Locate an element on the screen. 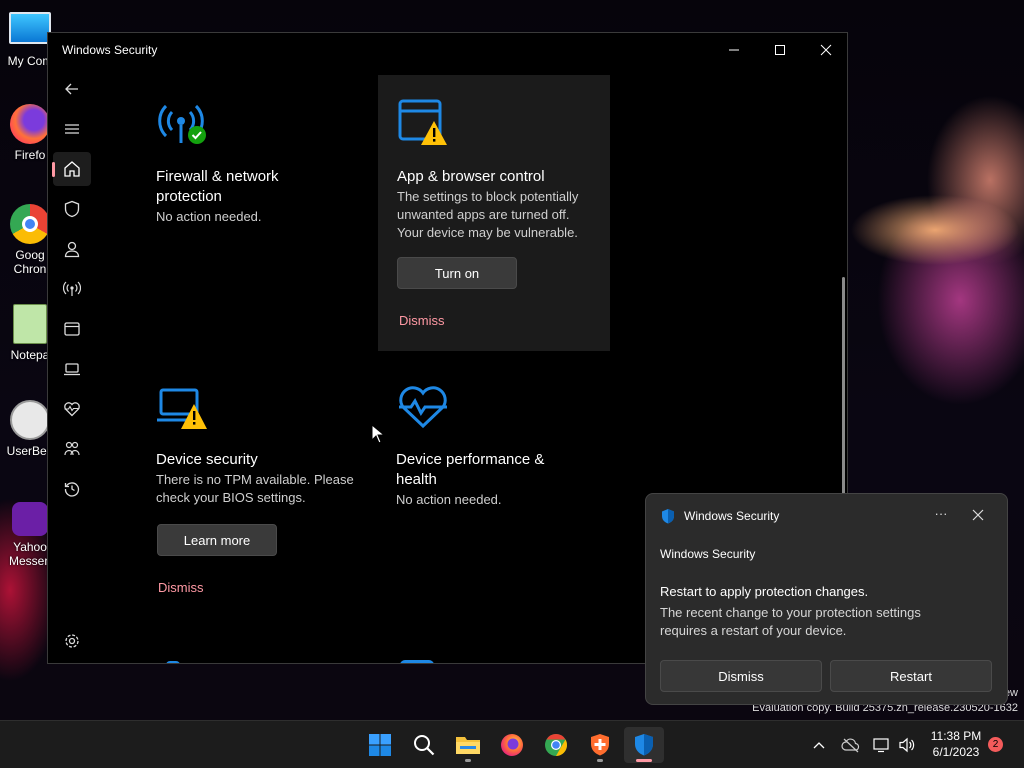  search-icon is located at coordinates (424, 745).